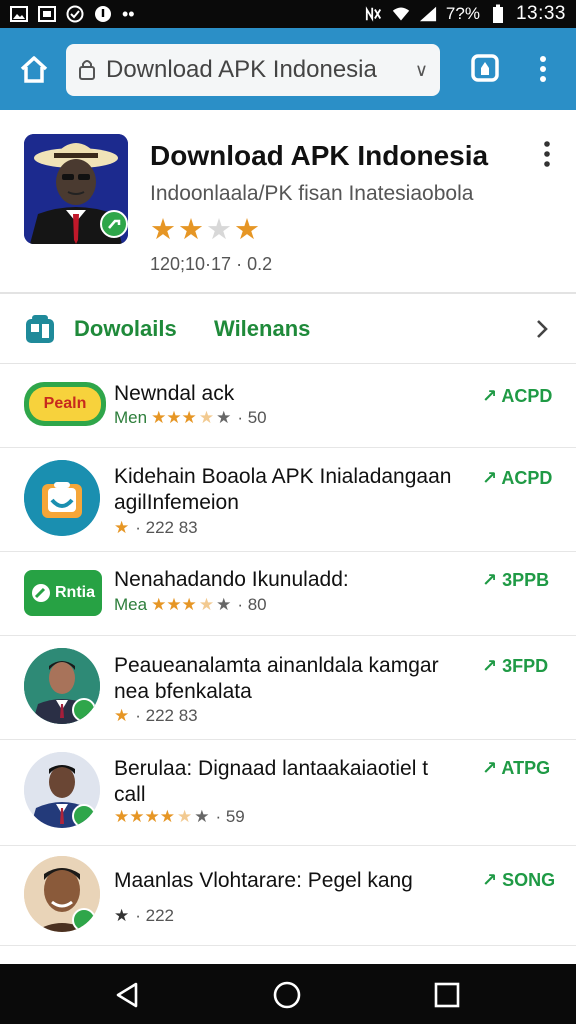 Image resolution: width=576 pixels, height=1024 pixels. What do you see at coordinates (144, 816) in the screenshot?
I see `star-icon: ★★★★` at bounding box center [144, 816].